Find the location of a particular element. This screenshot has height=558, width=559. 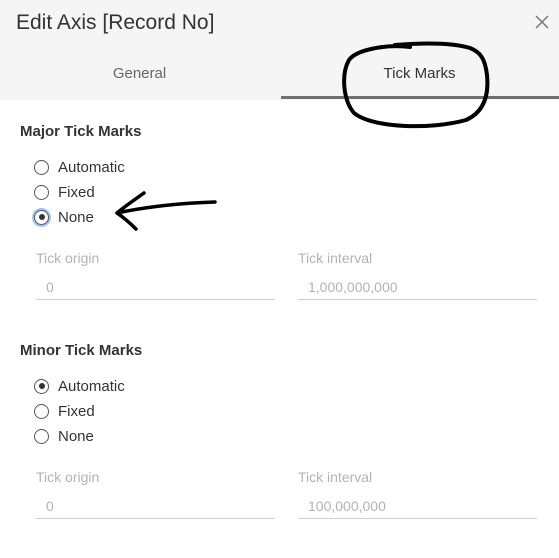

minor-tick-origin-input is located at coordinates (155, 506).